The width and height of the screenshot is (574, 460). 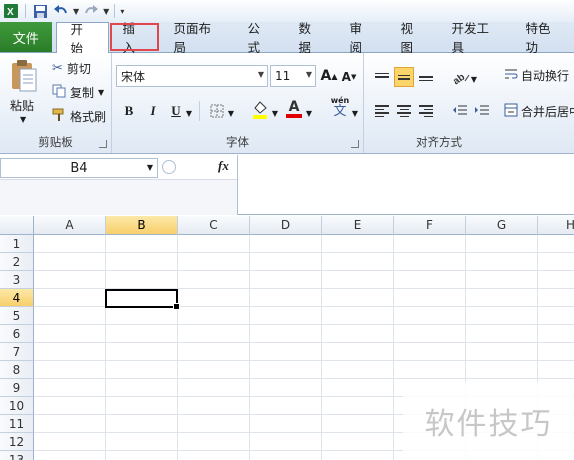 I want to click on column-header-f: F, so click(x=430, y=225).